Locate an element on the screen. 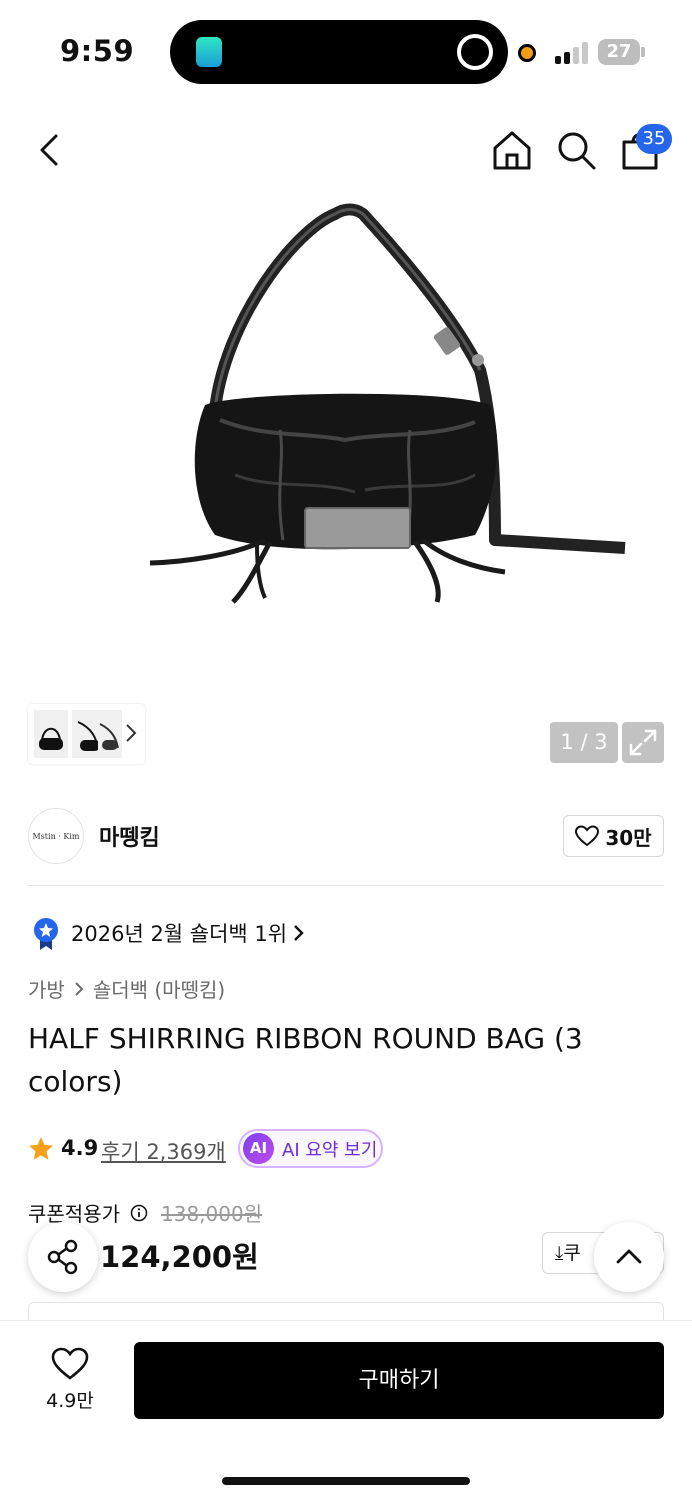  chevron-up-icon is located at coordinates (629, 1256).